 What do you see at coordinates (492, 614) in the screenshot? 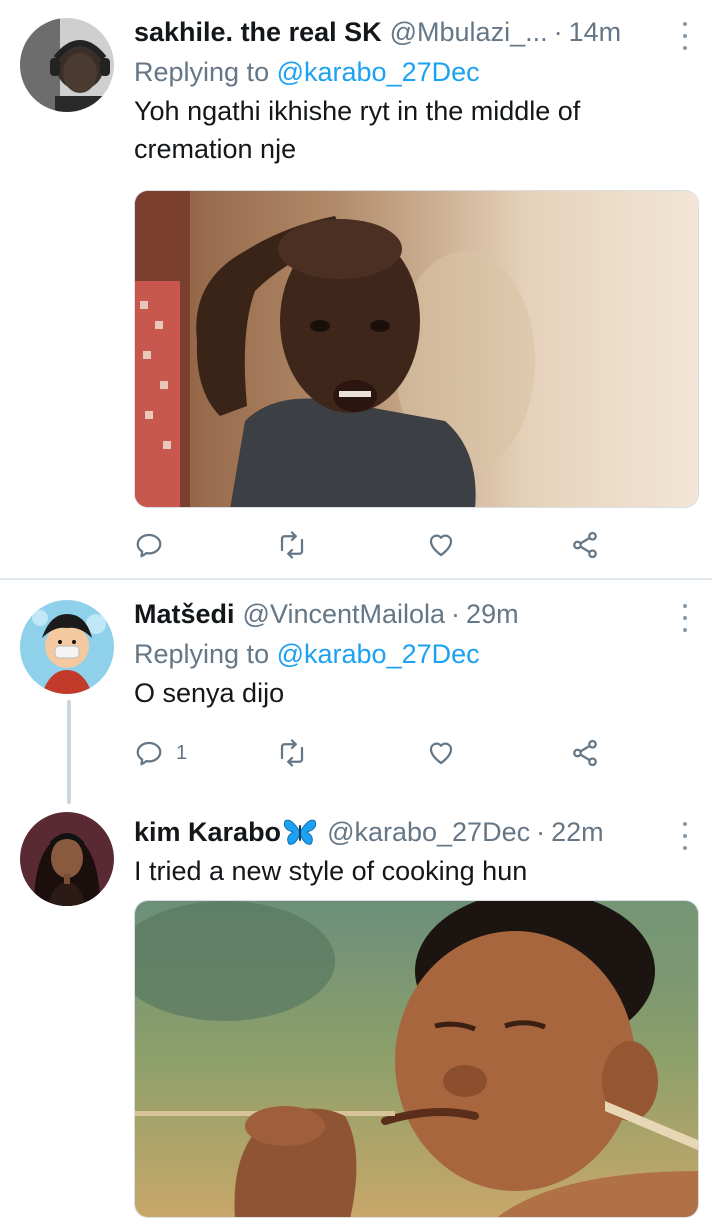
I see `timestamp: 29m` at bounding box center [492, 614].